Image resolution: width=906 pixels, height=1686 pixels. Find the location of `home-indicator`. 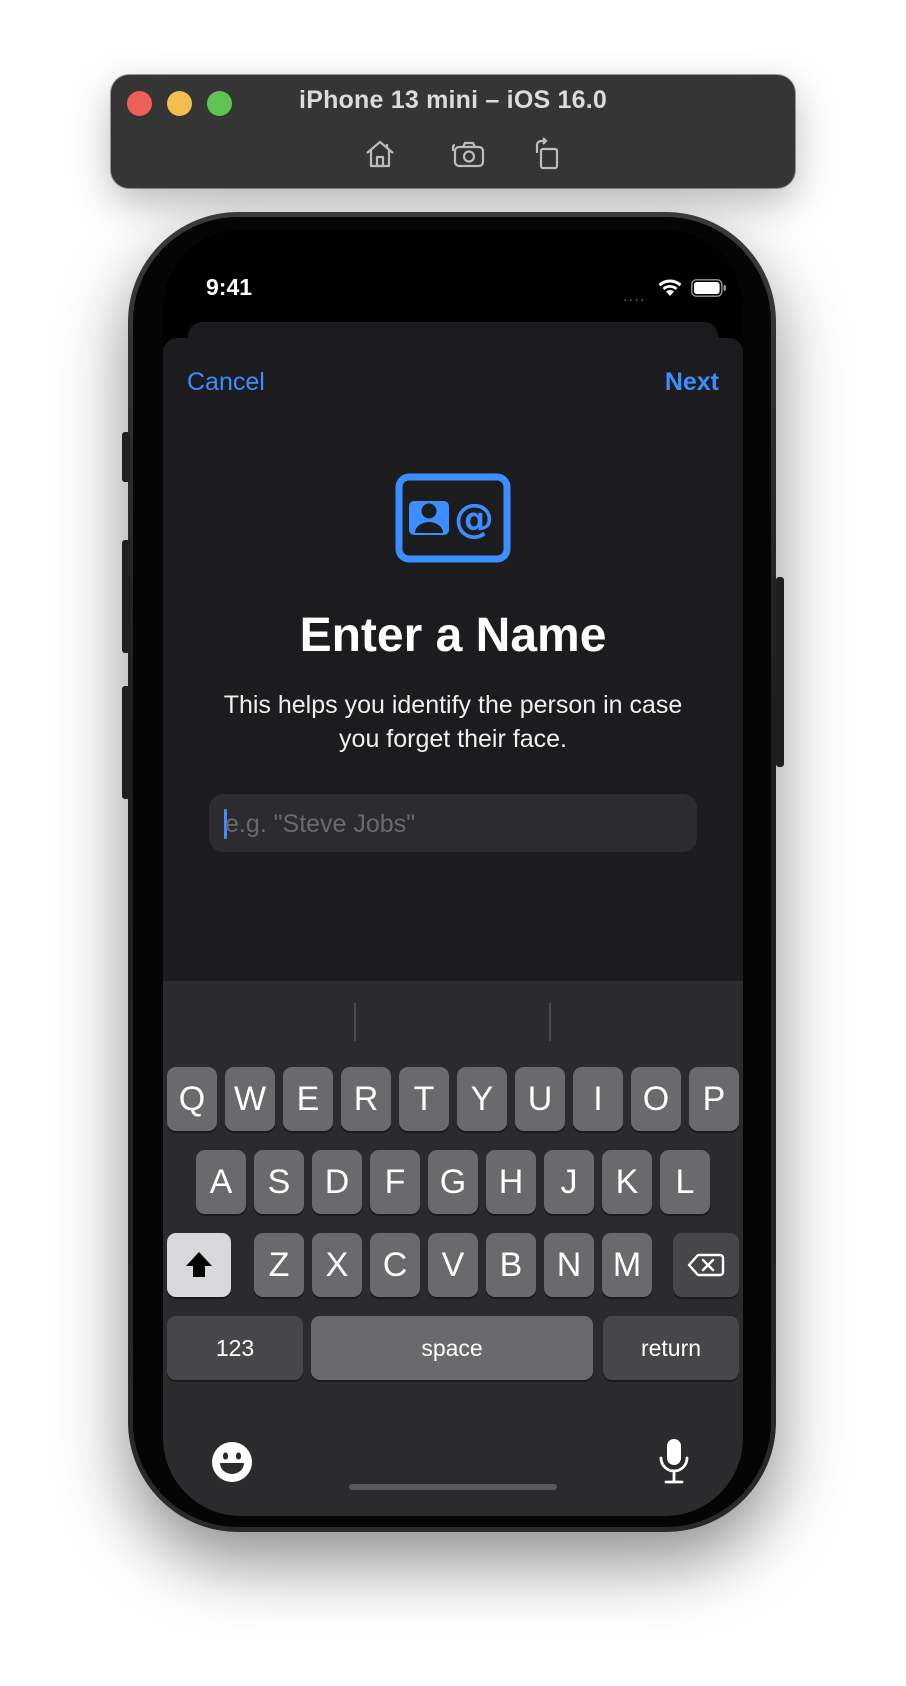

home-indicator is located at coordinates (453, 1487).